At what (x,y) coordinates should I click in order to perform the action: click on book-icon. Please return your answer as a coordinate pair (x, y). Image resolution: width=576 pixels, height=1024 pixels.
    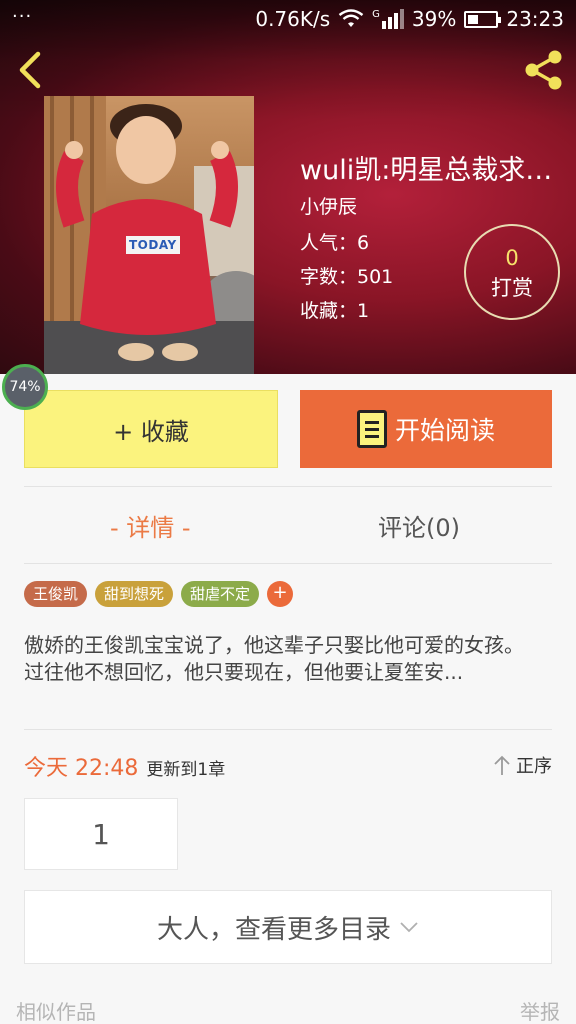
    Looking at the image, I should click on (371, 429).